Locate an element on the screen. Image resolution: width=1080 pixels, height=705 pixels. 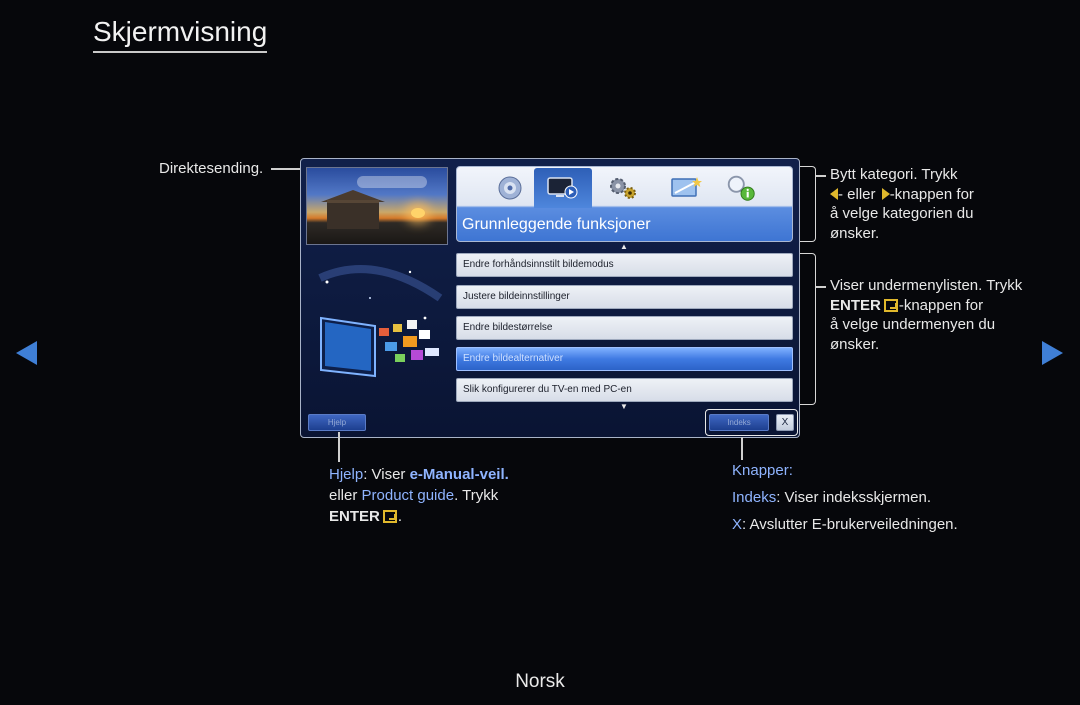
menu-item-picture-size: Endre bildestørrelse is located at coordinates (624, 328).